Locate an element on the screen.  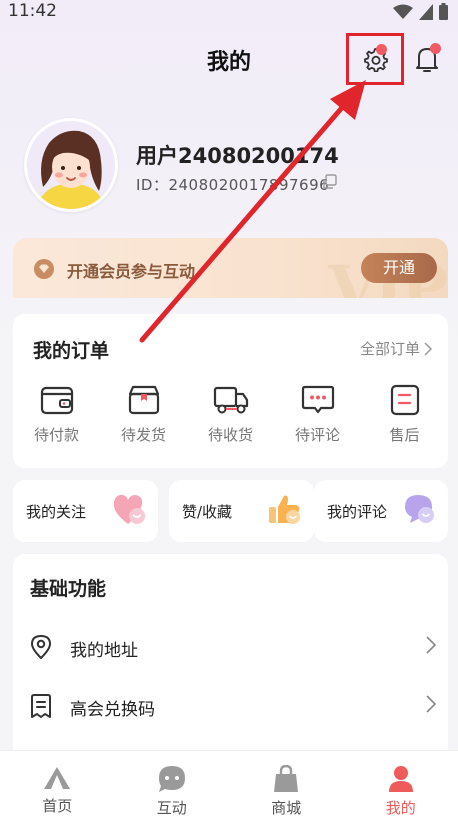
settings-badge-dot is located at coordinates (381, 49).